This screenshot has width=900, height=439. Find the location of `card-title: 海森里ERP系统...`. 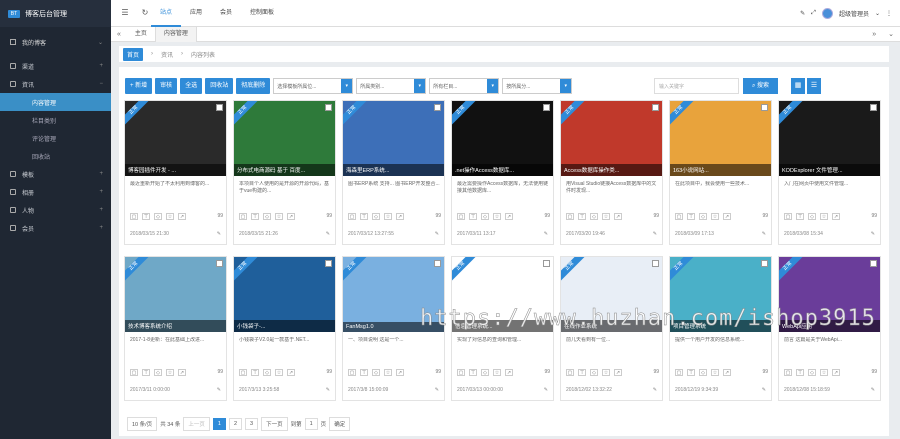

card-title: 海森里ERP系统... is located at coordinates (393, 170).